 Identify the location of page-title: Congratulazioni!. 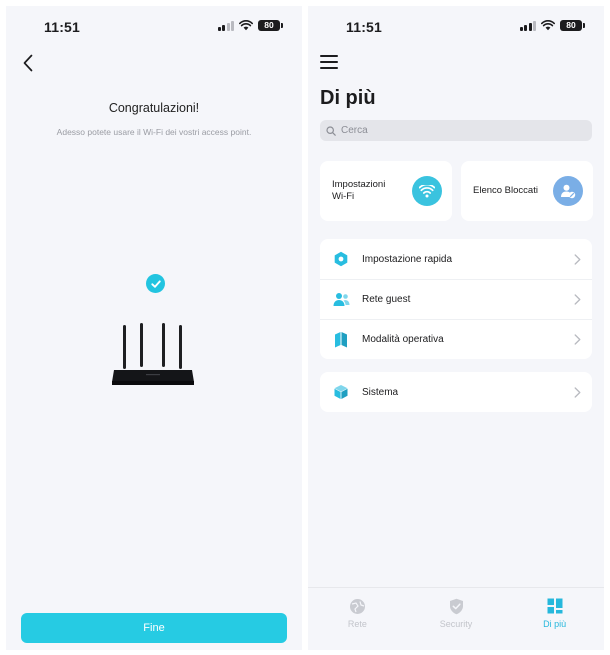
(154, 108).